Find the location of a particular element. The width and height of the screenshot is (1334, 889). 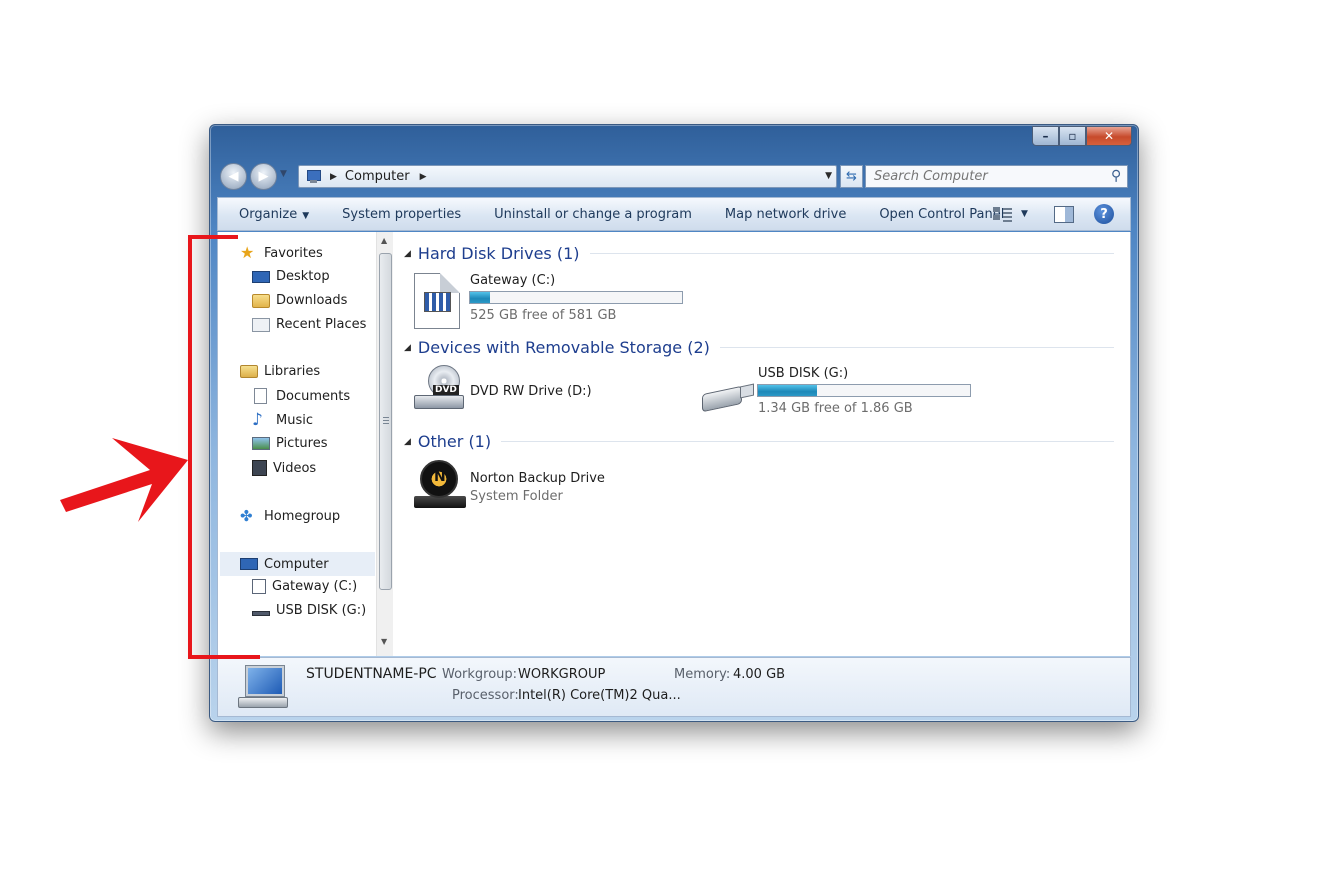

sidebar-item-favorites: ★ Favorites is located at coordinates (281, 253).